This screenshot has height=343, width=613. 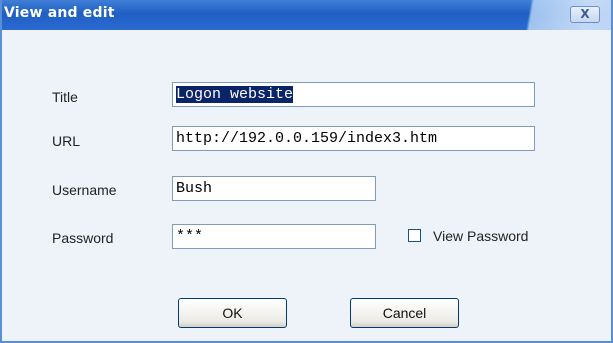 What do you see at coordinates (404, 313) in the screenshot?
I see `cancel-button: Cancel` at bounding box center [404, 313].